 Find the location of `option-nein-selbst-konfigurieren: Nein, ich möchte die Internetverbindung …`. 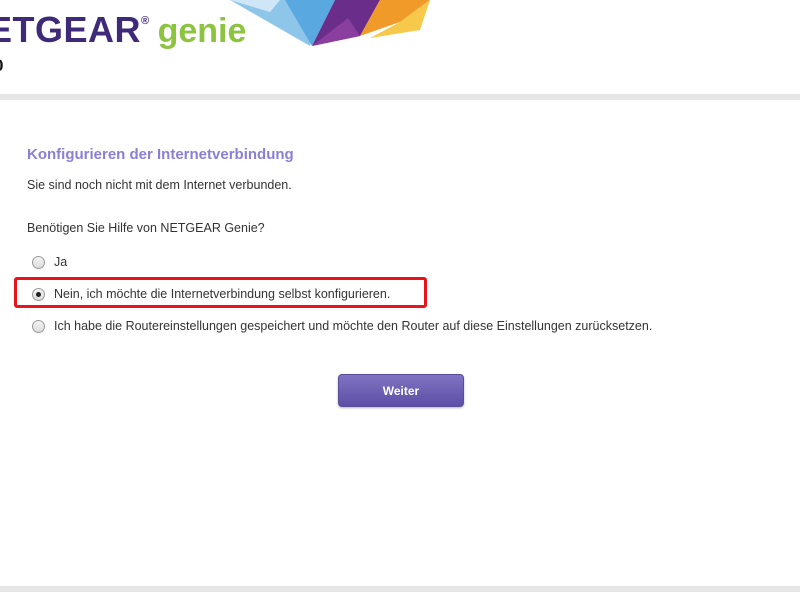

option-nein-selbst-konfigurieren: Nein, ich möchte die Internetverbindung … is located at coordinates (211, 294).